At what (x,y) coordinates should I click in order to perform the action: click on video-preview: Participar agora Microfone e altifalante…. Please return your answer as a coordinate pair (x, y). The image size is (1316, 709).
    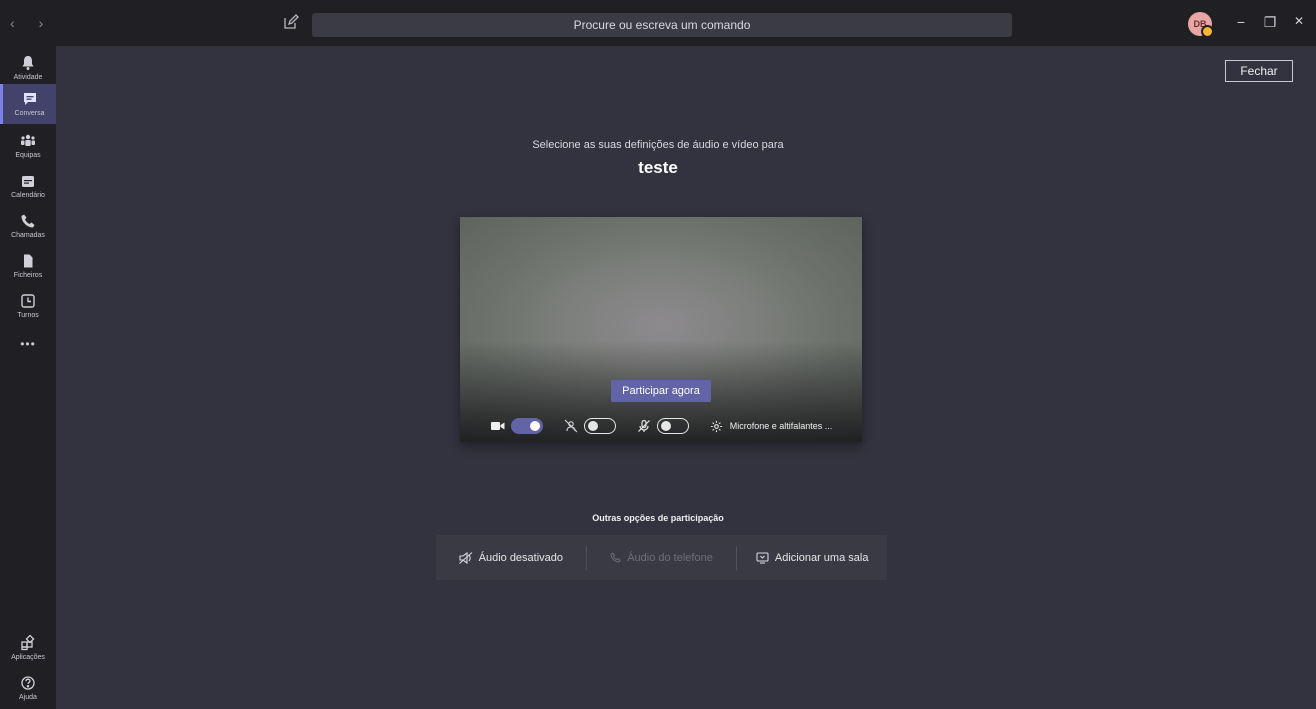
    Looking at the image, I should click on (661, 329).